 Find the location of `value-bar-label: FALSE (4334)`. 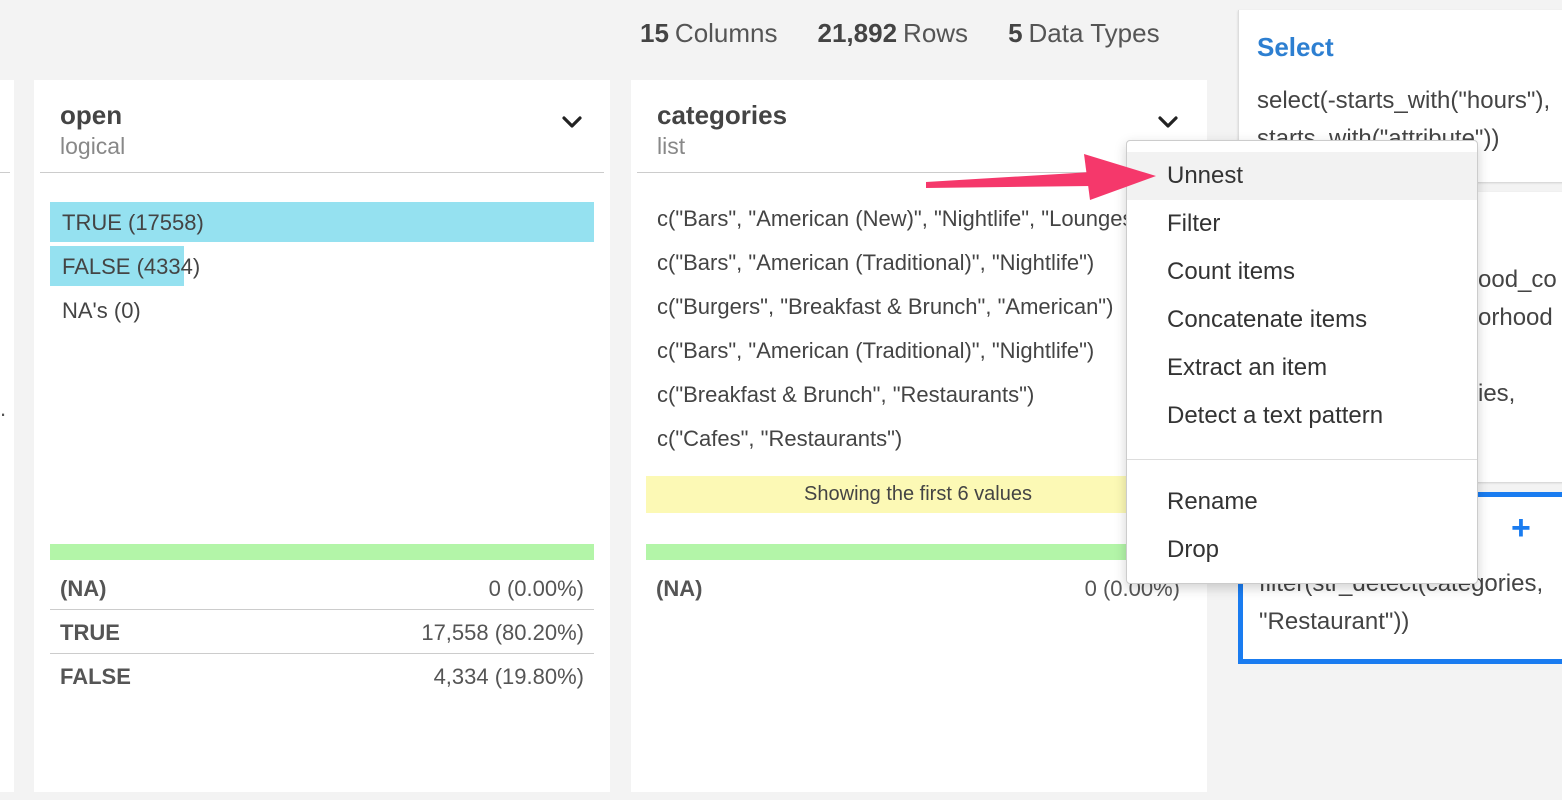

value-bar-label: FALSE (4334) is located at coordinates (131, 266).